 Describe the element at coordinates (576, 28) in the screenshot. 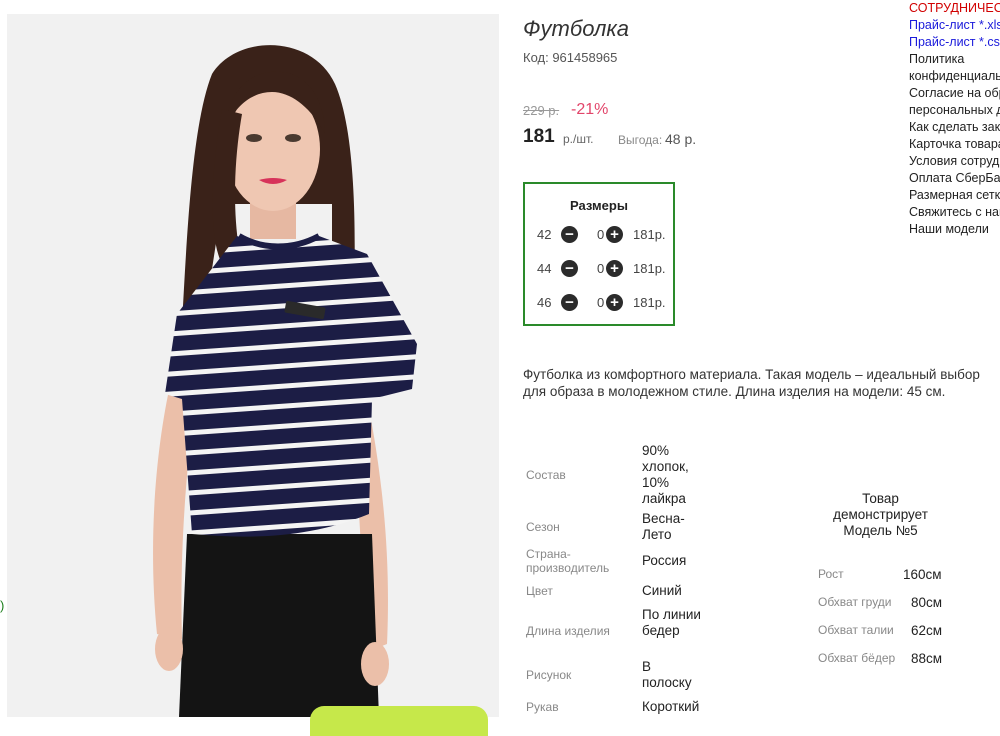

I see `product-title: Футболка` at that location.